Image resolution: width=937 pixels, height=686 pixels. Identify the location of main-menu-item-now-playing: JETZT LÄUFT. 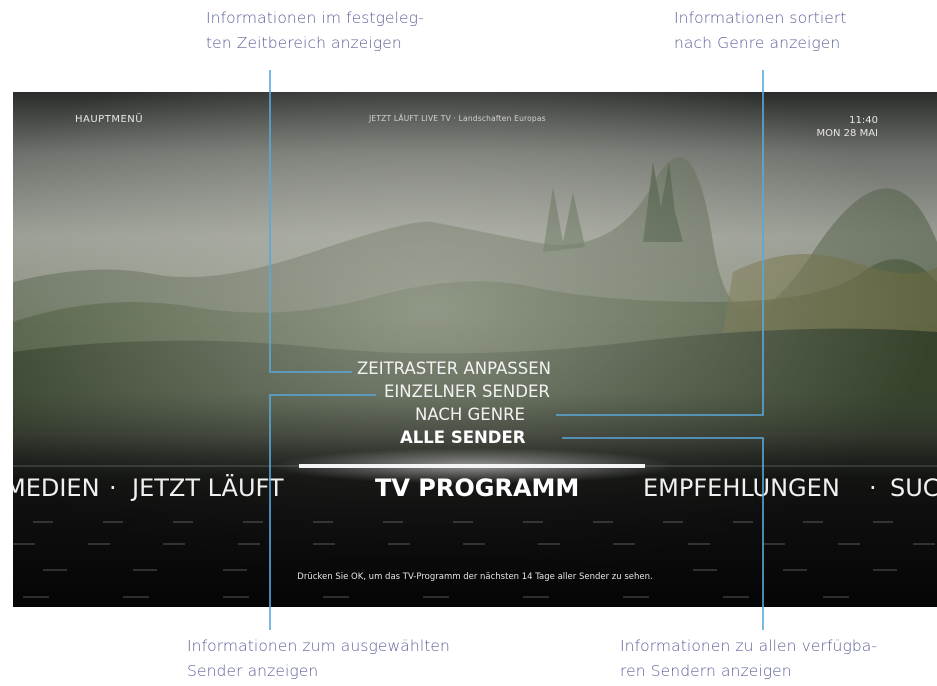
(208, 488).